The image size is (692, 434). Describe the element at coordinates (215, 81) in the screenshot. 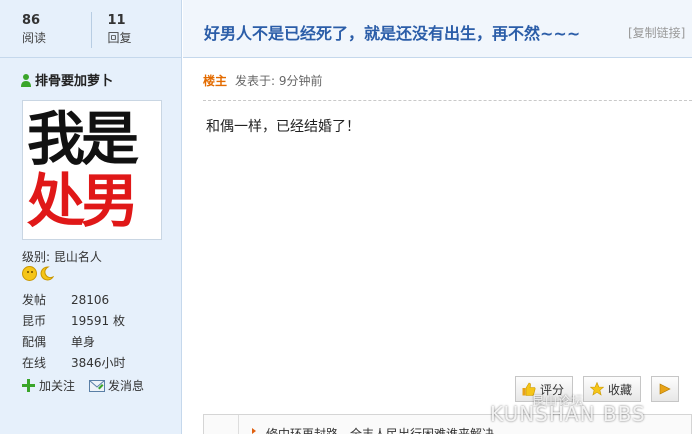

I see `floor-label: 楼主` at that location.